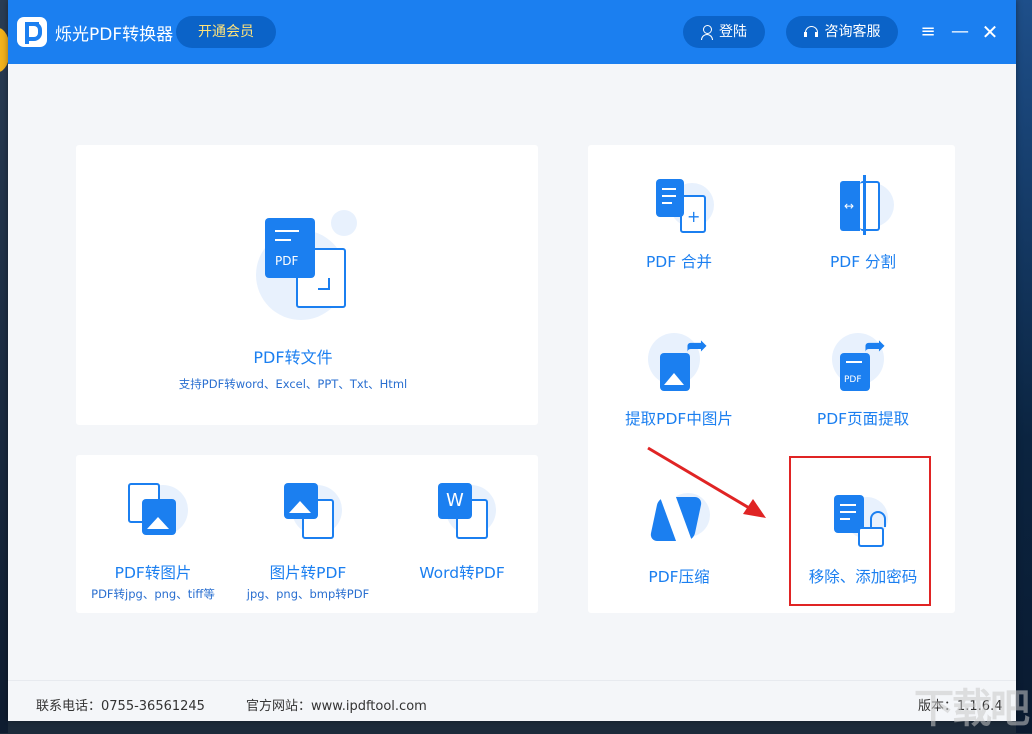 Image resolution: width=1032 pixels, height=734 pixels. What do you see at coordinates (5, 366) in the screenshot?
I see `desktop-left-strip` at bounding box center [5, 366].